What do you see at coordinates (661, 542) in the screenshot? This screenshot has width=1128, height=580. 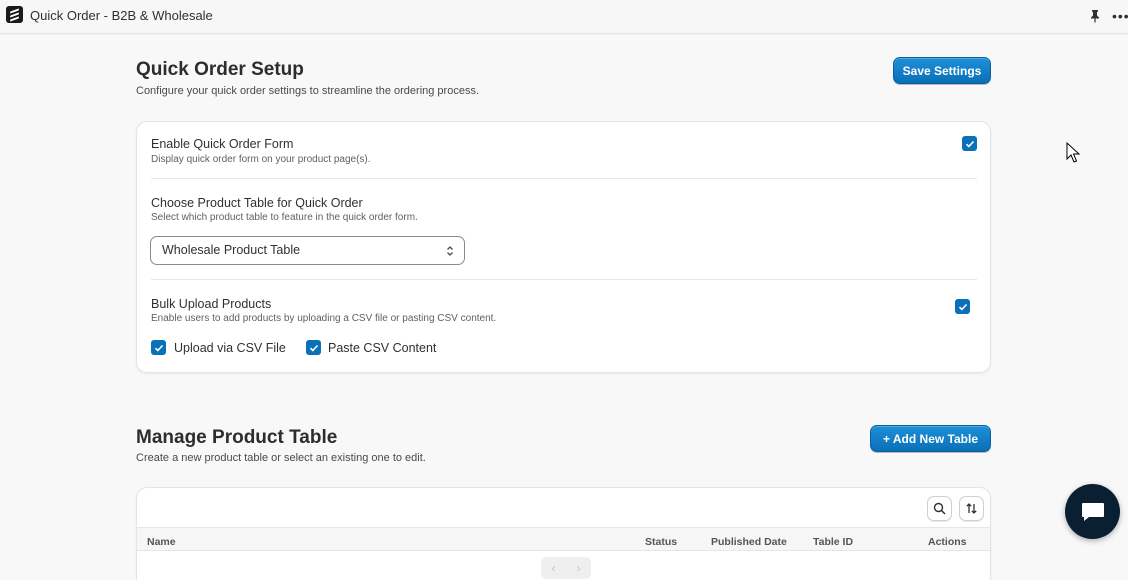 I see `column-status: Status` at bounding box center [661, 542].